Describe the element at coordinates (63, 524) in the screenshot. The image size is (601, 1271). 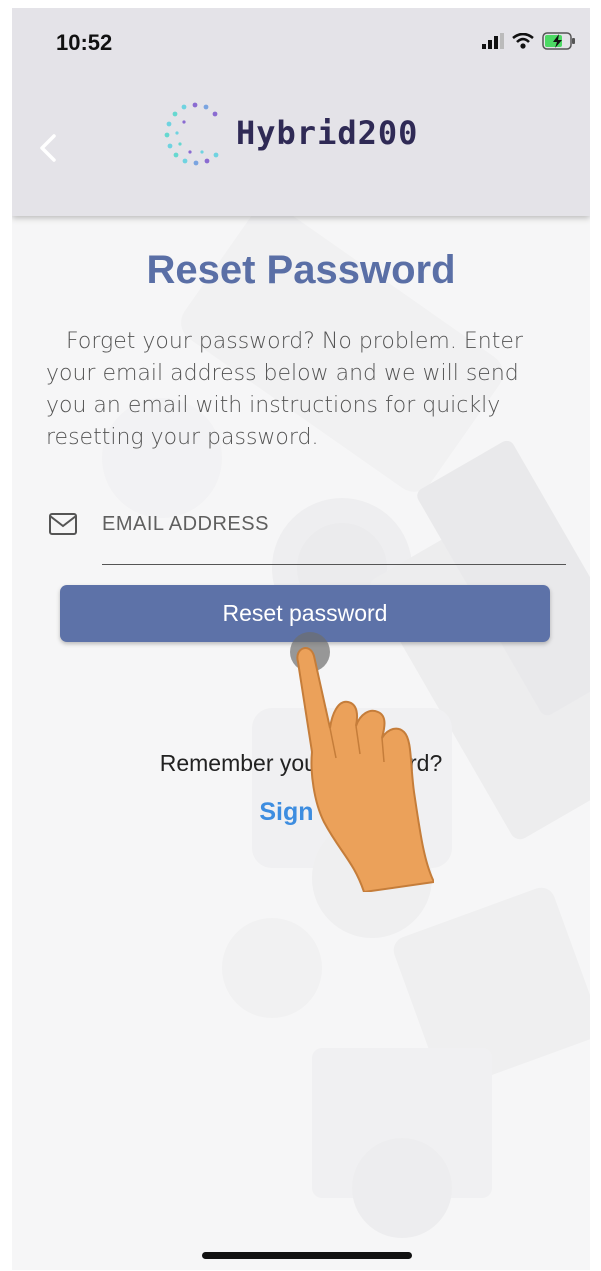
I see `mail-icon` at that location.